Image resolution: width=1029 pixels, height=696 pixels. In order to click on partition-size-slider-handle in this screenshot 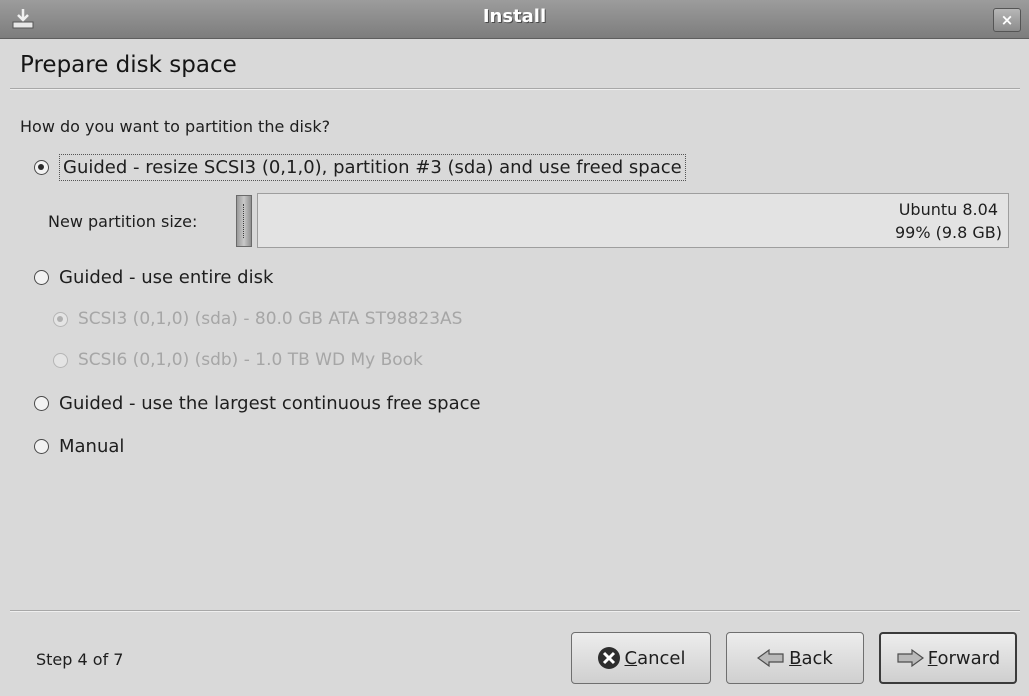, I will do `click(244, 221)`.